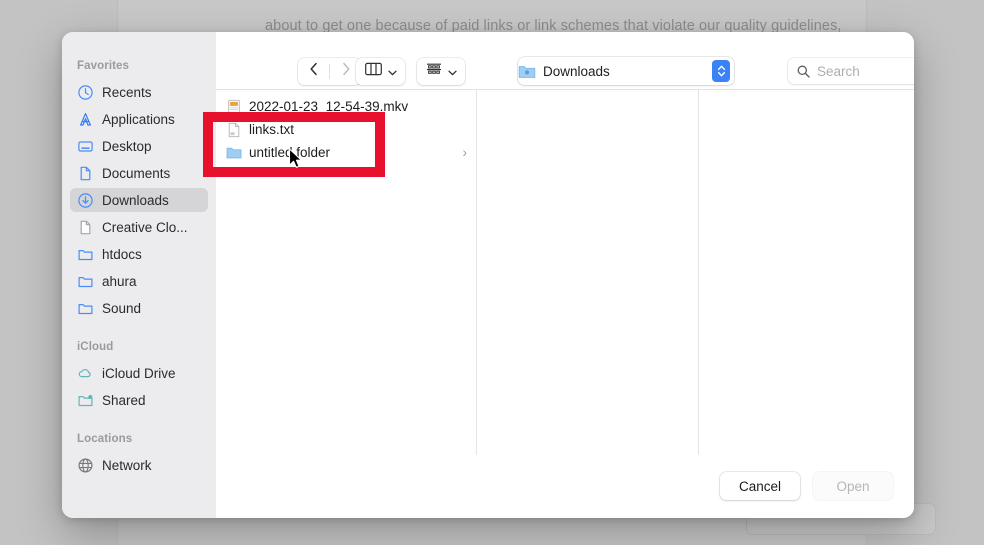  I want to click on cancel-button: Cancel, so click(760, 486).